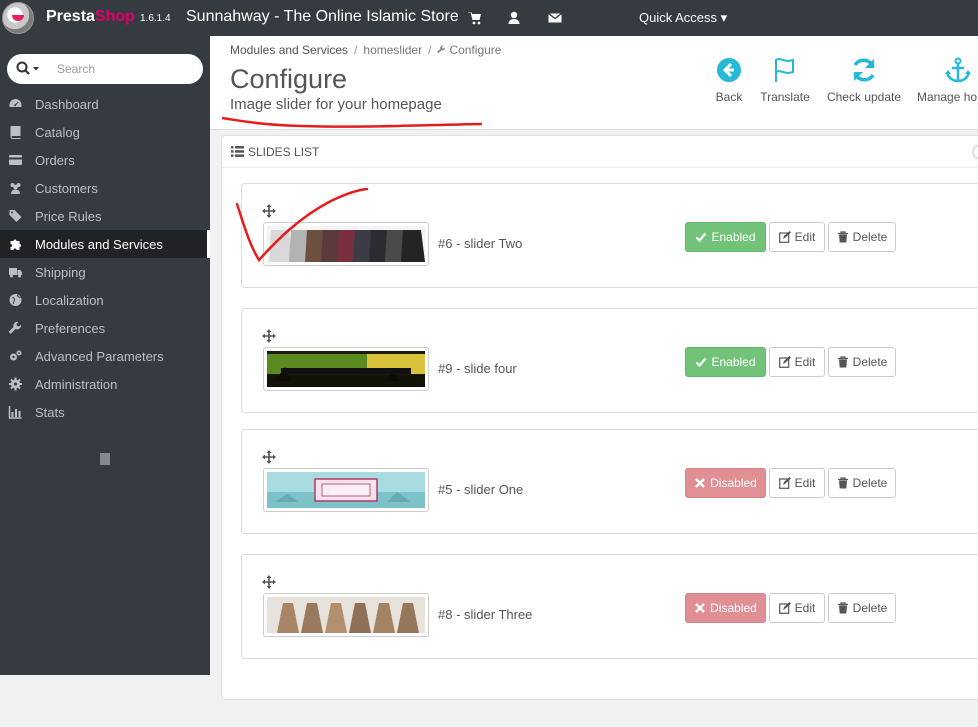 This screenshot has height=727, width=978. I want to click on sidebar-item-shipping: Shipping, so click(105, 272).